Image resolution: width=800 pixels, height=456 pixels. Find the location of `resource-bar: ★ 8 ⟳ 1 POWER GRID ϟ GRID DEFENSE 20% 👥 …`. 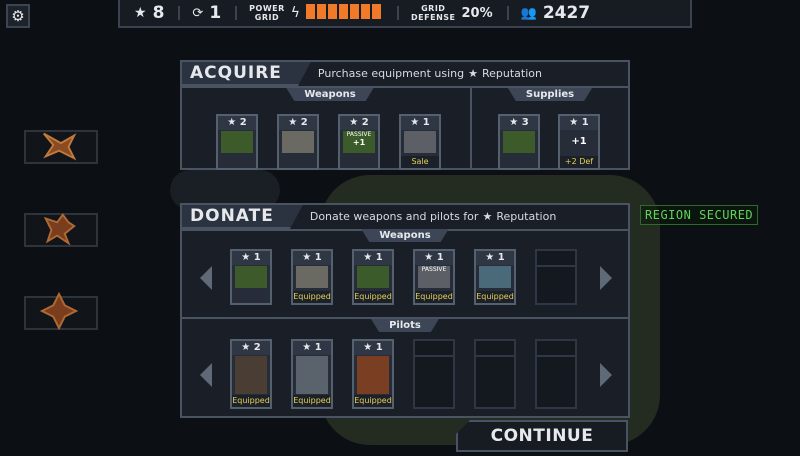

resource-bar: ★ 8 ⟳ 1 POWER GRID ϟ GRID DEFENSE 20% 👥 … is located at coordinates (405, 14).